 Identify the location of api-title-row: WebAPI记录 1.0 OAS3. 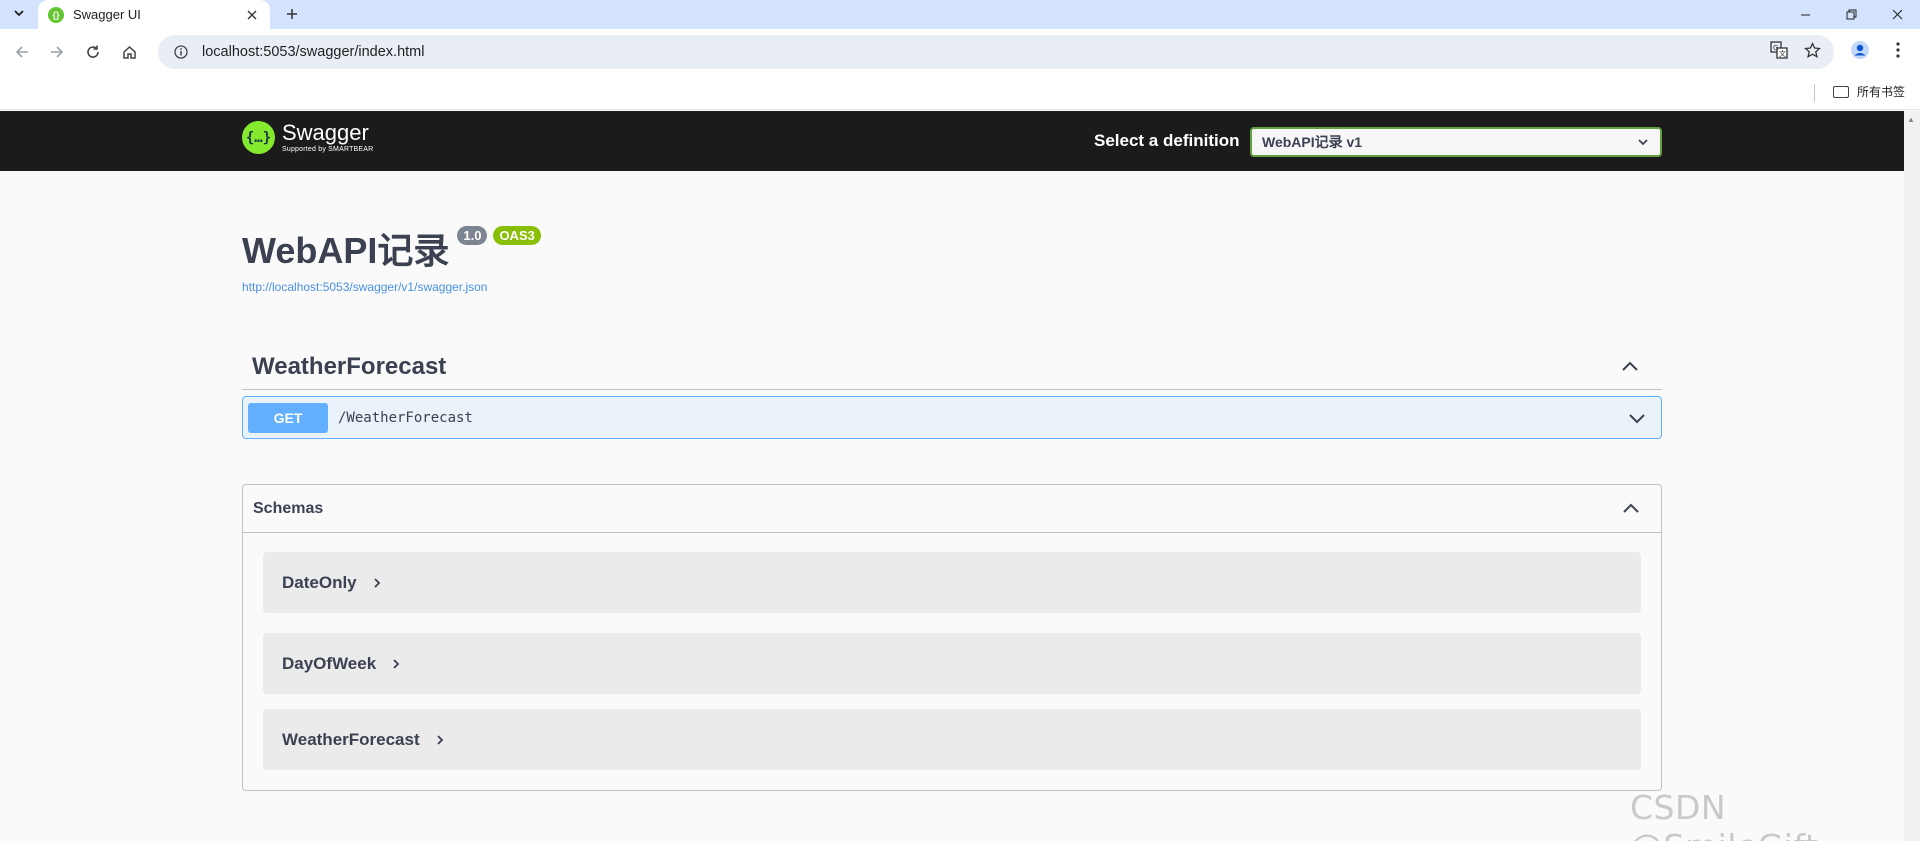
(391, 248).